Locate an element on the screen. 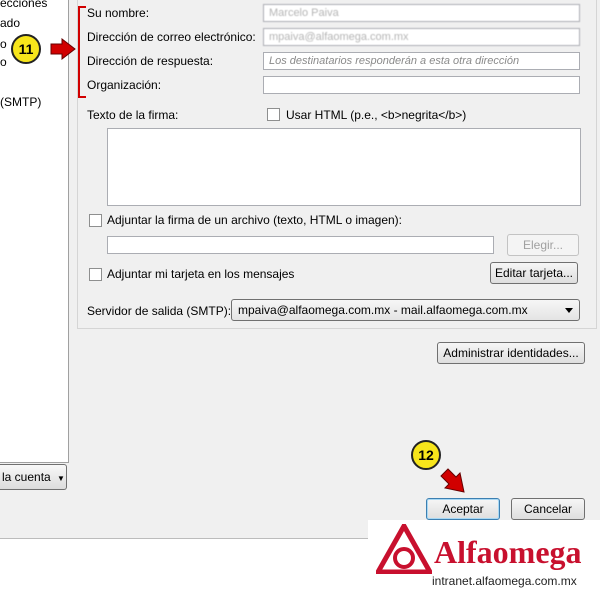  email-label: Dirección de correo electrónico: is located at coordinates (171, 37).